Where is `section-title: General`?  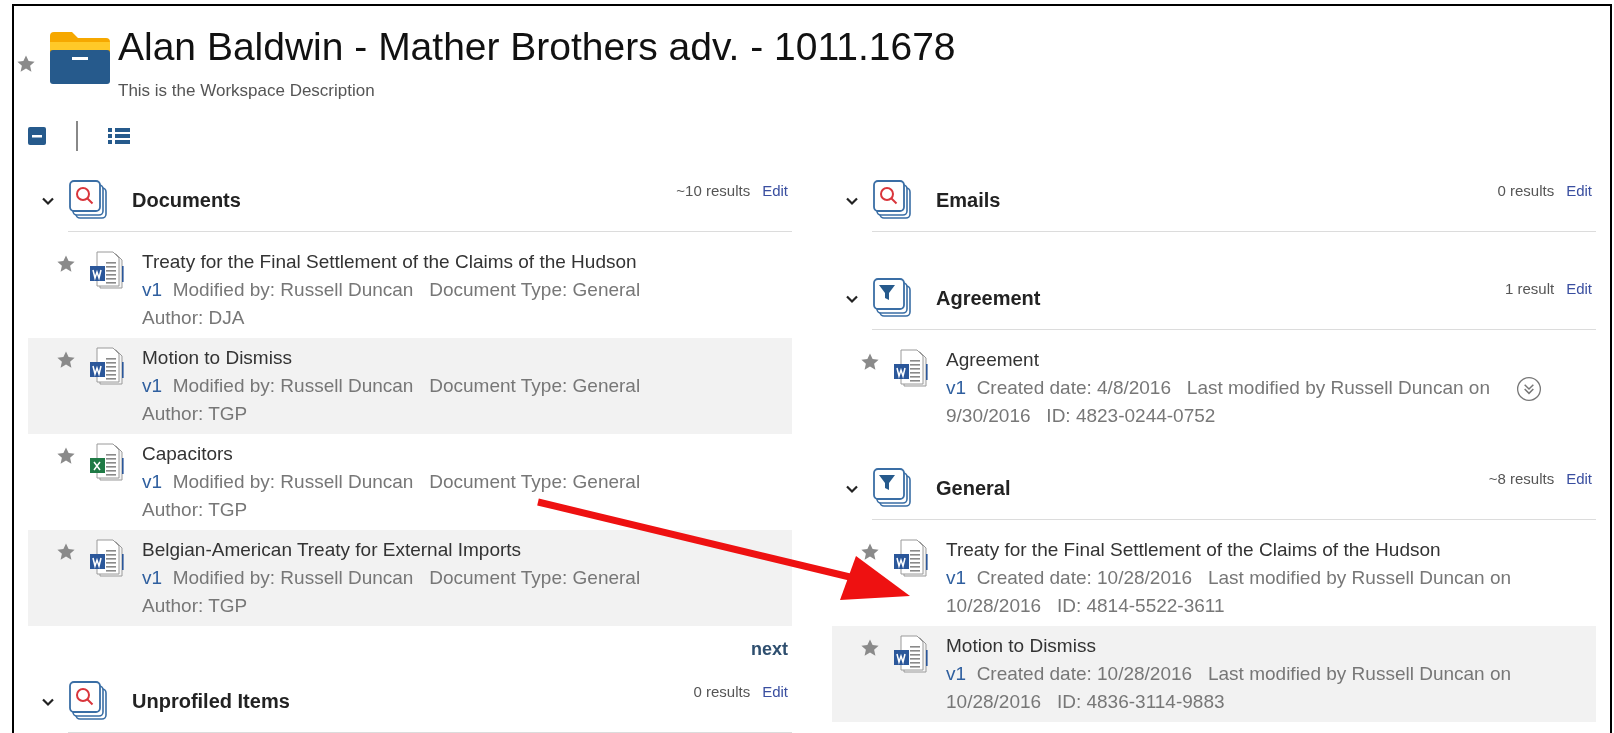 section-title: General is located at coordinates (974, 488).